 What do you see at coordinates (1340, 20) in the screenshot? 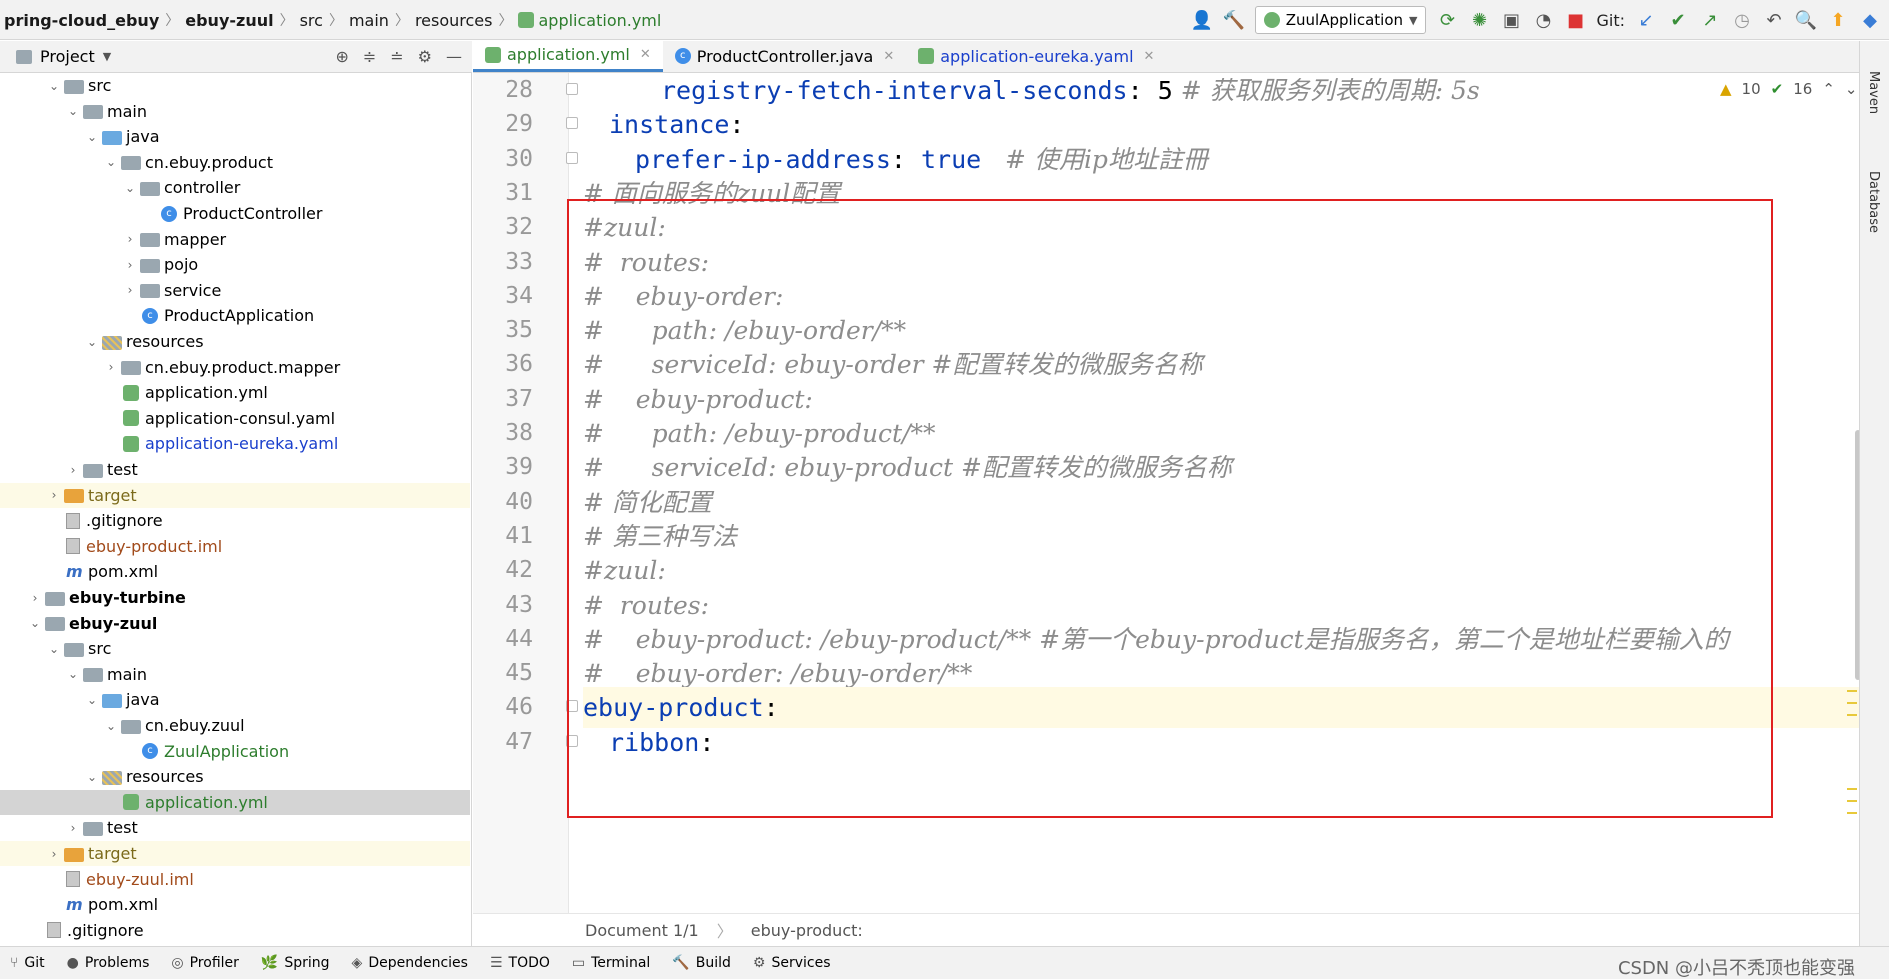
I see `run-configuration-select: ZuulApplication ▼` at bounding box center [1340, 20].